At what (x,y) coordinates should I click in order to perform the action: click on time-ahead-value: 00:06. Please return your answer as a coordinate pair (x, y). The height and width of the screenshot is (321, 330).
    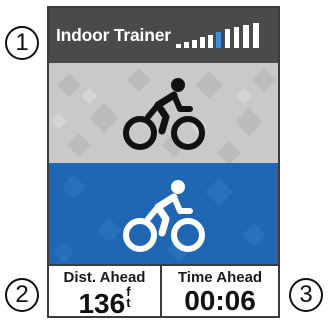
    Looking at the image, I should click on (220, 300).